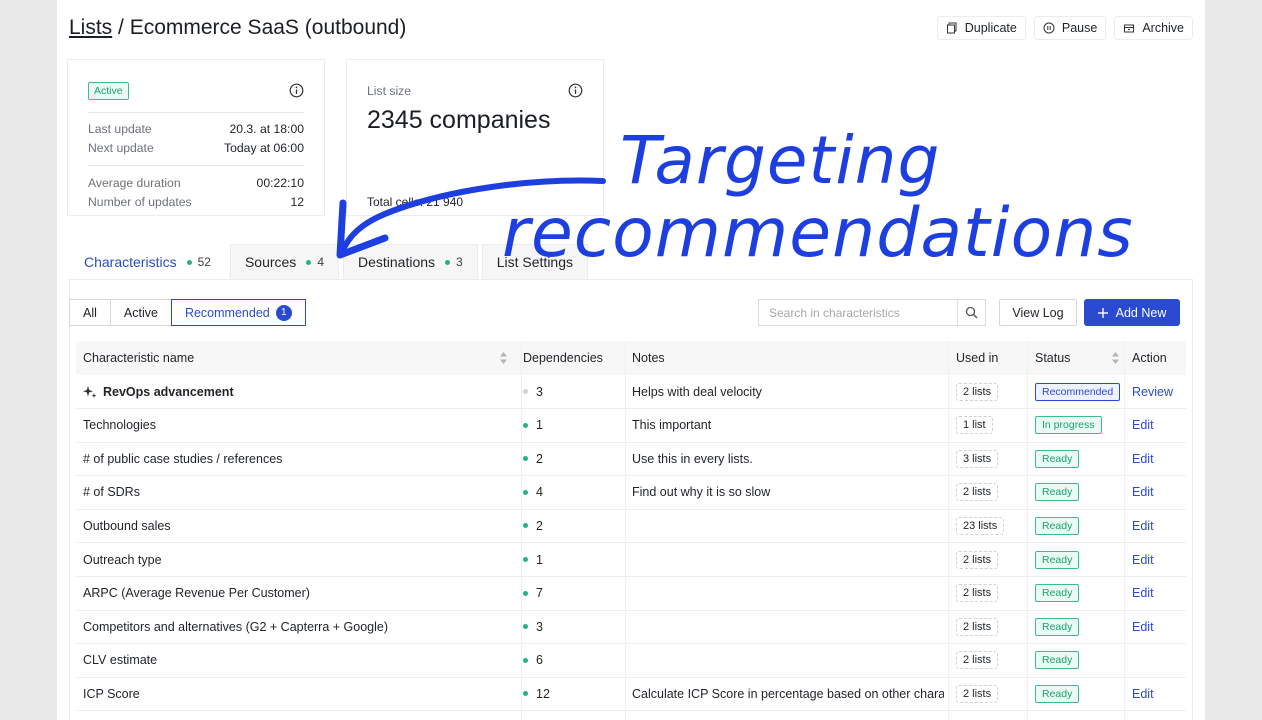 This screenshot has height=720, width=1262. Describe the element at coordinates (397, 262) in the screenshot. I see `tab-label: Destinations` at that location.